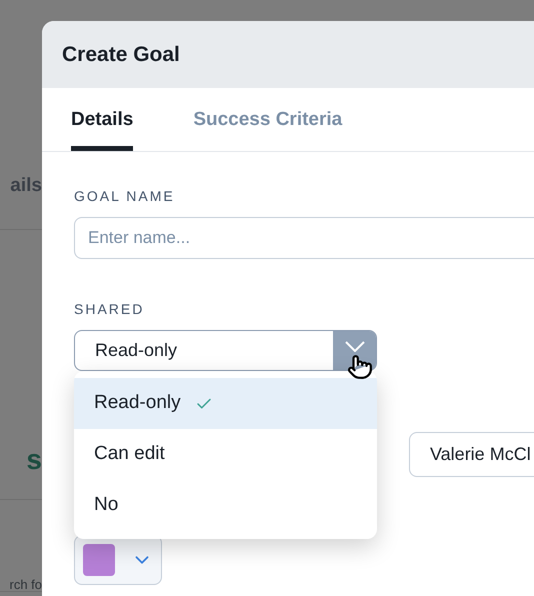 Image resolution: width=534 pixels, height=596 pixels. What do you see at coordinates (225, 505) in the screenshot?
I see `dropdown-option: No` at bounding box center [225, 505].